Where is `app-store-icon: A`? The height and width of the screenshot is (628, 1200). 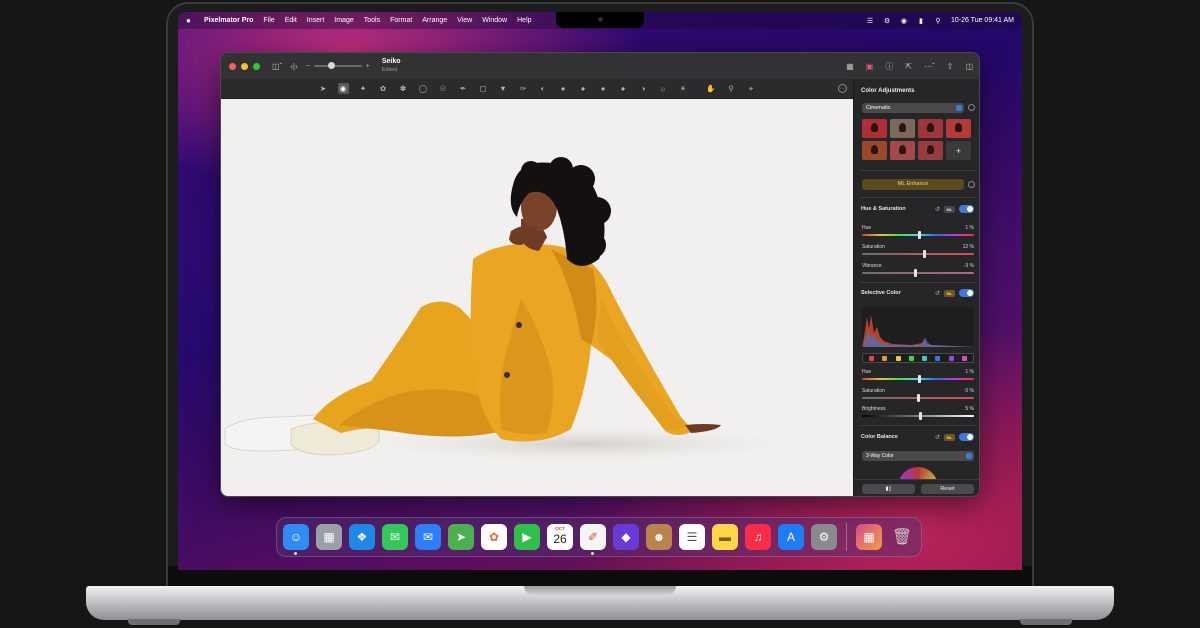 app-store-icon: A is located at coordinates (791, 537).